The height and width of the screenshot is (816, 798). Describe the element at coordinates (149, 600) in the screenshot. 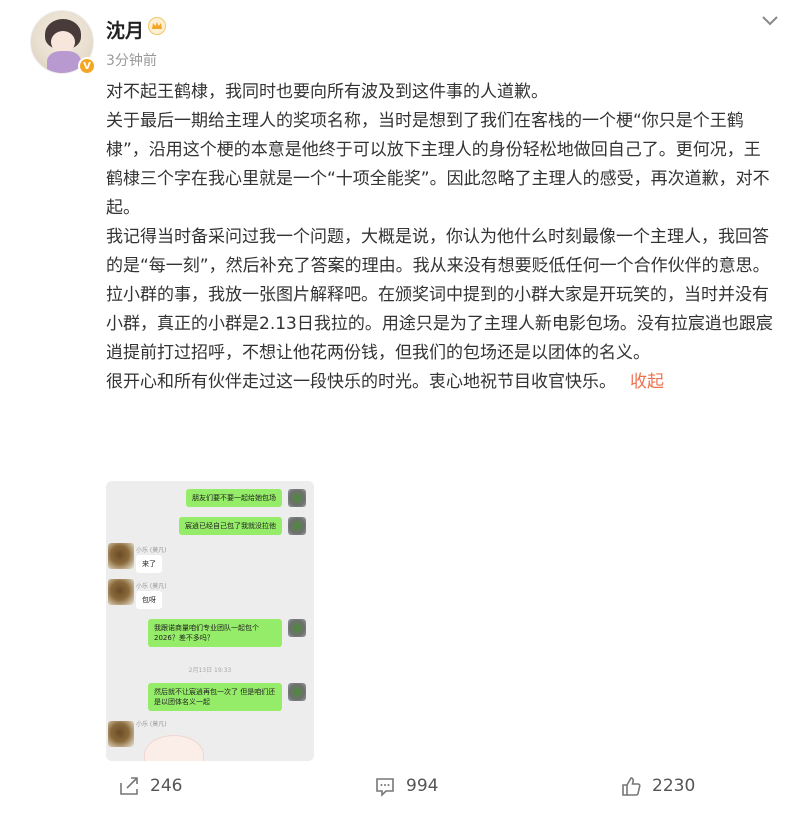

I see `chat-bubble-incoming: 包呀` at that location.